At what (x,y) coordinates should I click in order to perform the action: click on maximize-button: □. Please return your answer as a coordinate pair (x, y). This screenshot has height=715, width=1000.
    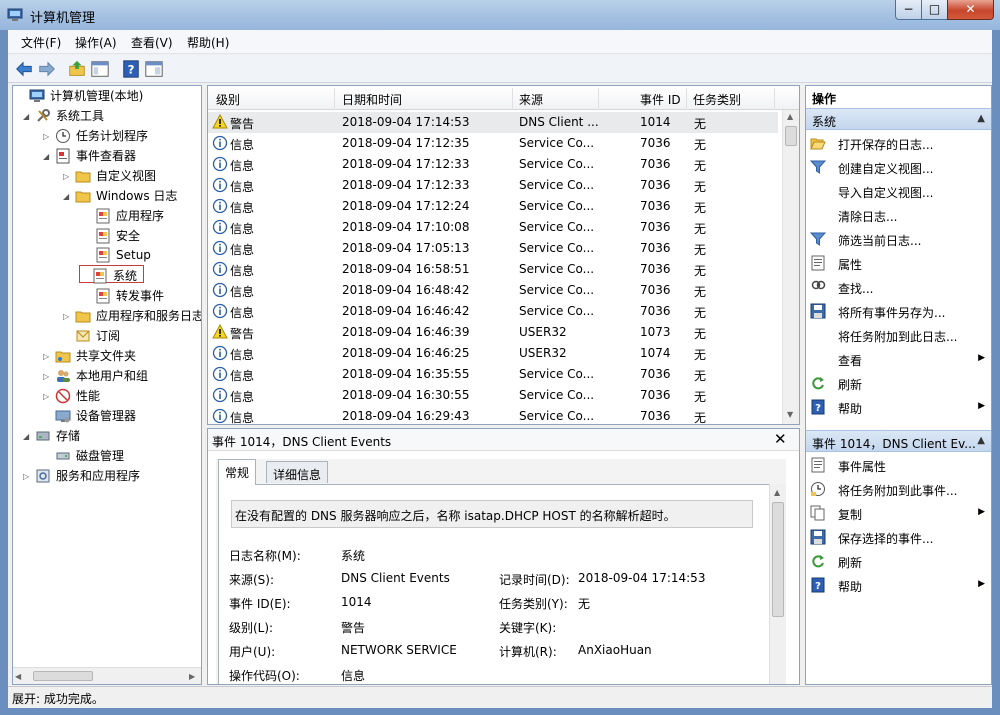
    Looking at the image, I should click on (934, 10).